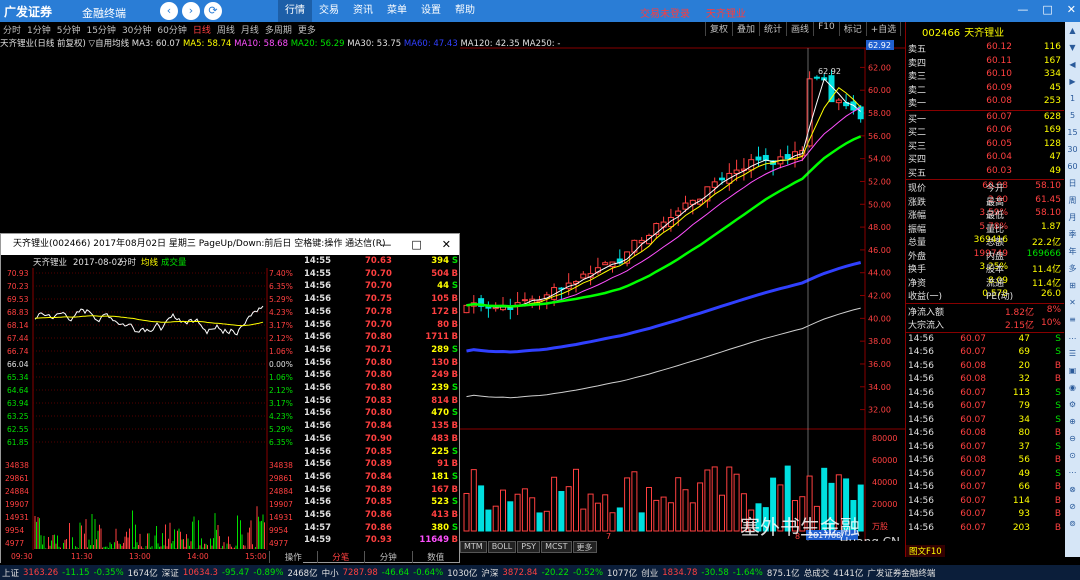 Image resolution: width=1080 pixels, height=580 pixels. What do you see at coordinates (883, 29) in the screenshot?
I see `chart-tool-6: +自选` at bounding box center [883, 29].